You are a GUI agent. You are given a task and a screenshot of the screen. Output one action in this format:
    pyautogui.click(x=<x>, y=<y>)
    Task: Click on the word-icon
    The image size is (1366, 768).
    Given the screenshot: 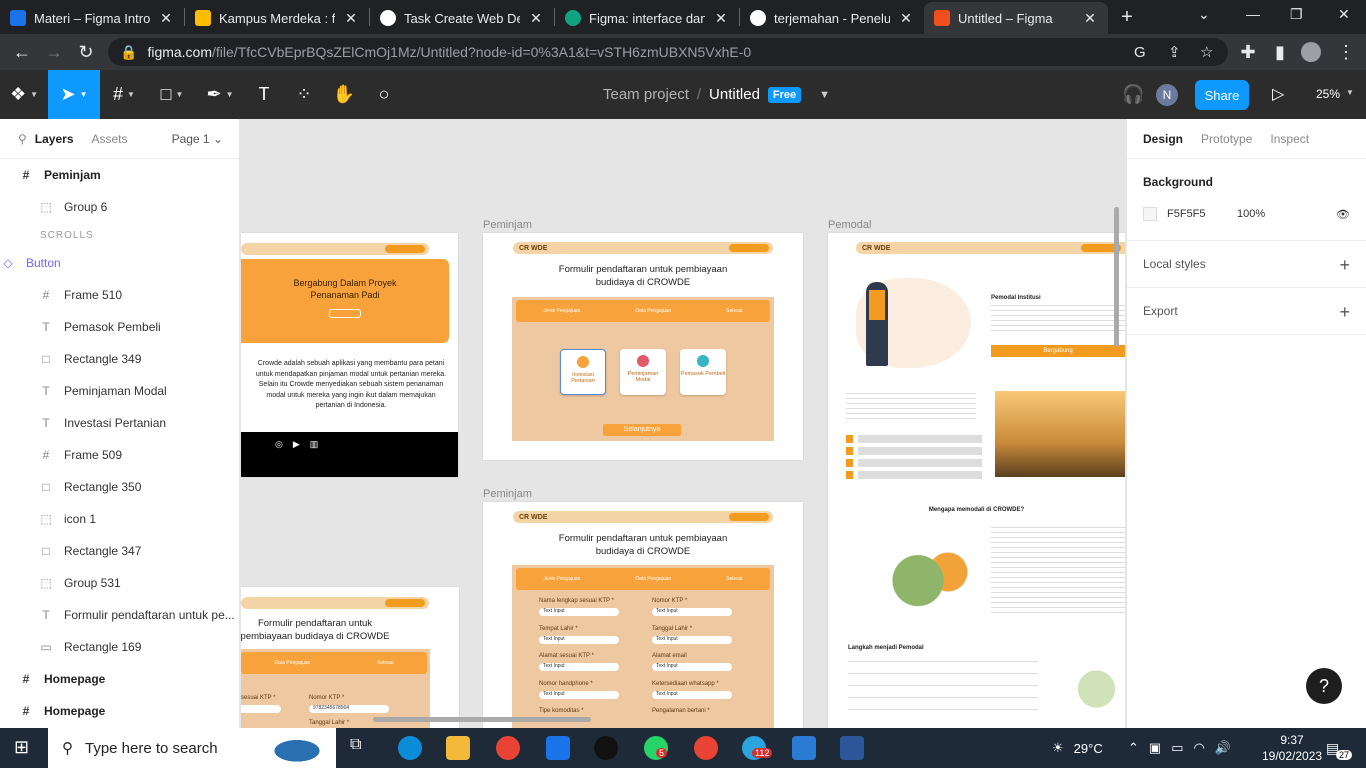 What is the action you would take?
    pyautogui.click(x=852, y=748)
    